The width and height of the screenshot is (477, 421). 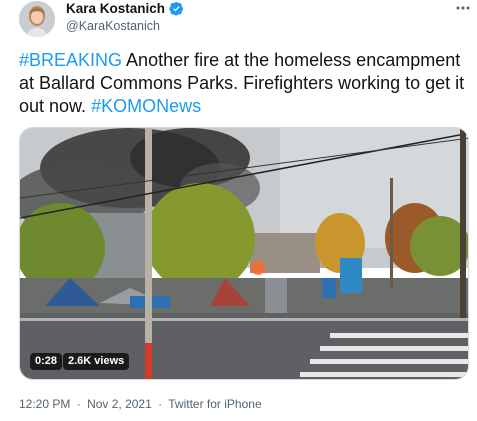 I want to click on avatar-photo-icon, so click(x=37, y=19).